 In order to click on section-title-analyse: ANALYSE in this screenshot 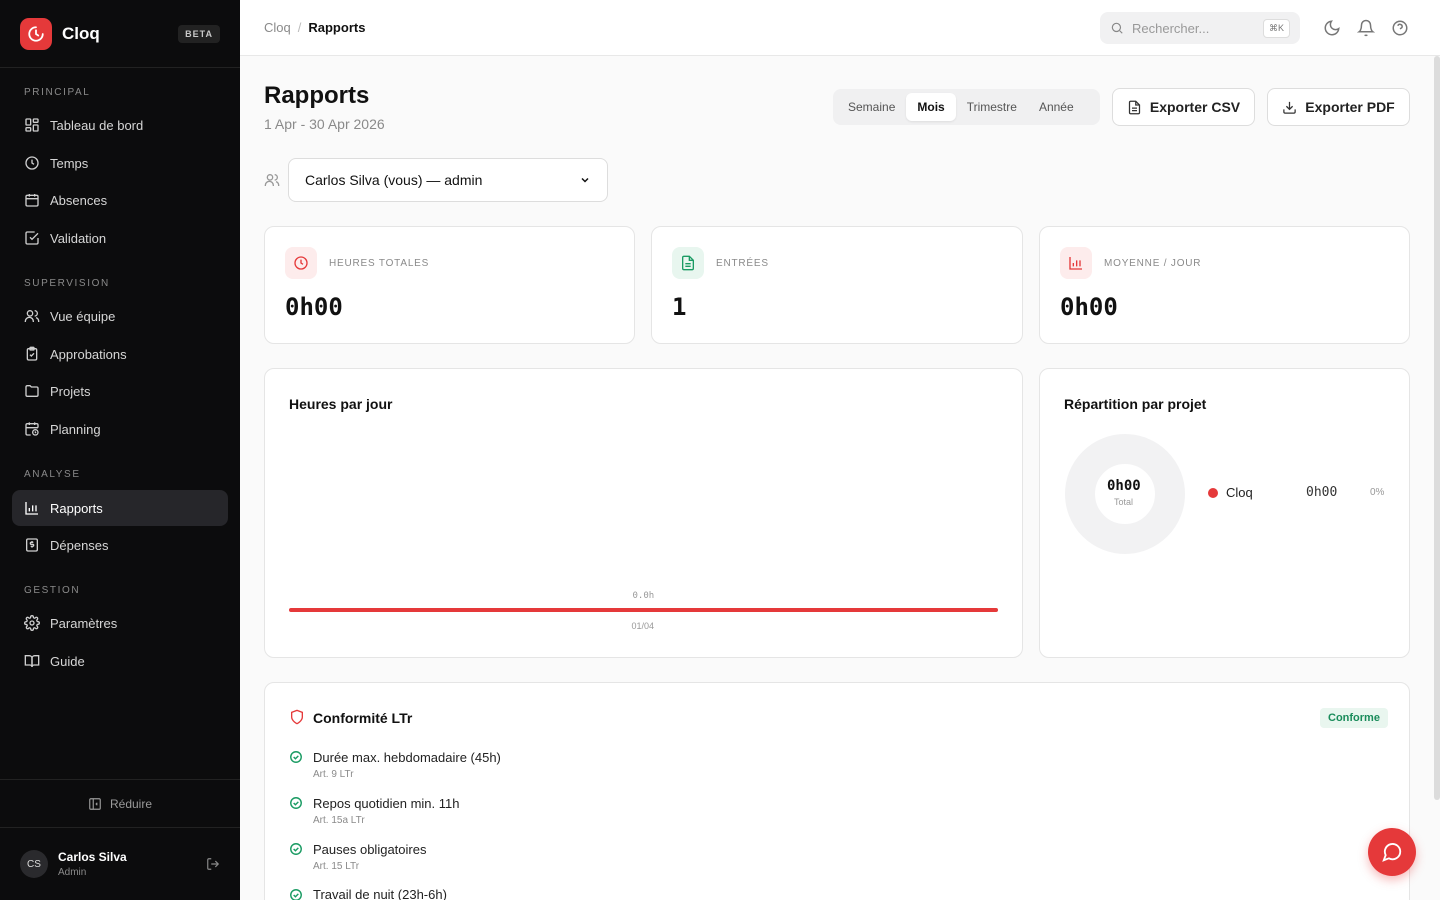, I will do `click(52, 474)`.